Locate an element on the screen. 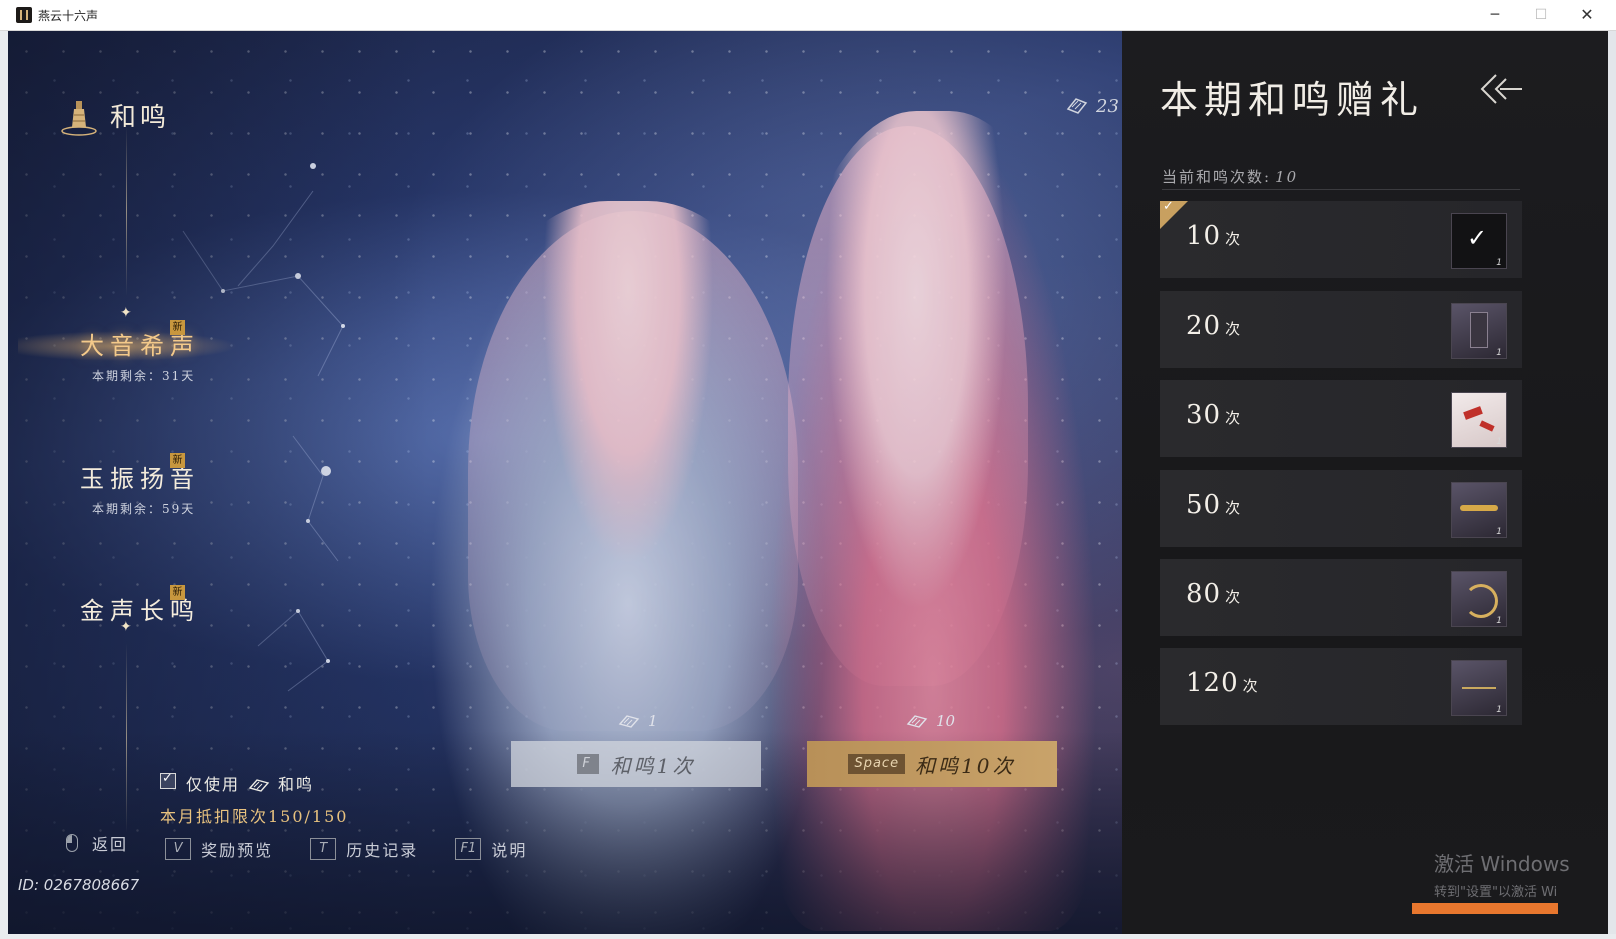  windows-activation-watermark: 激活 Windows 转到"设置"以激活 Wi is located at coordinates (1502, 874).